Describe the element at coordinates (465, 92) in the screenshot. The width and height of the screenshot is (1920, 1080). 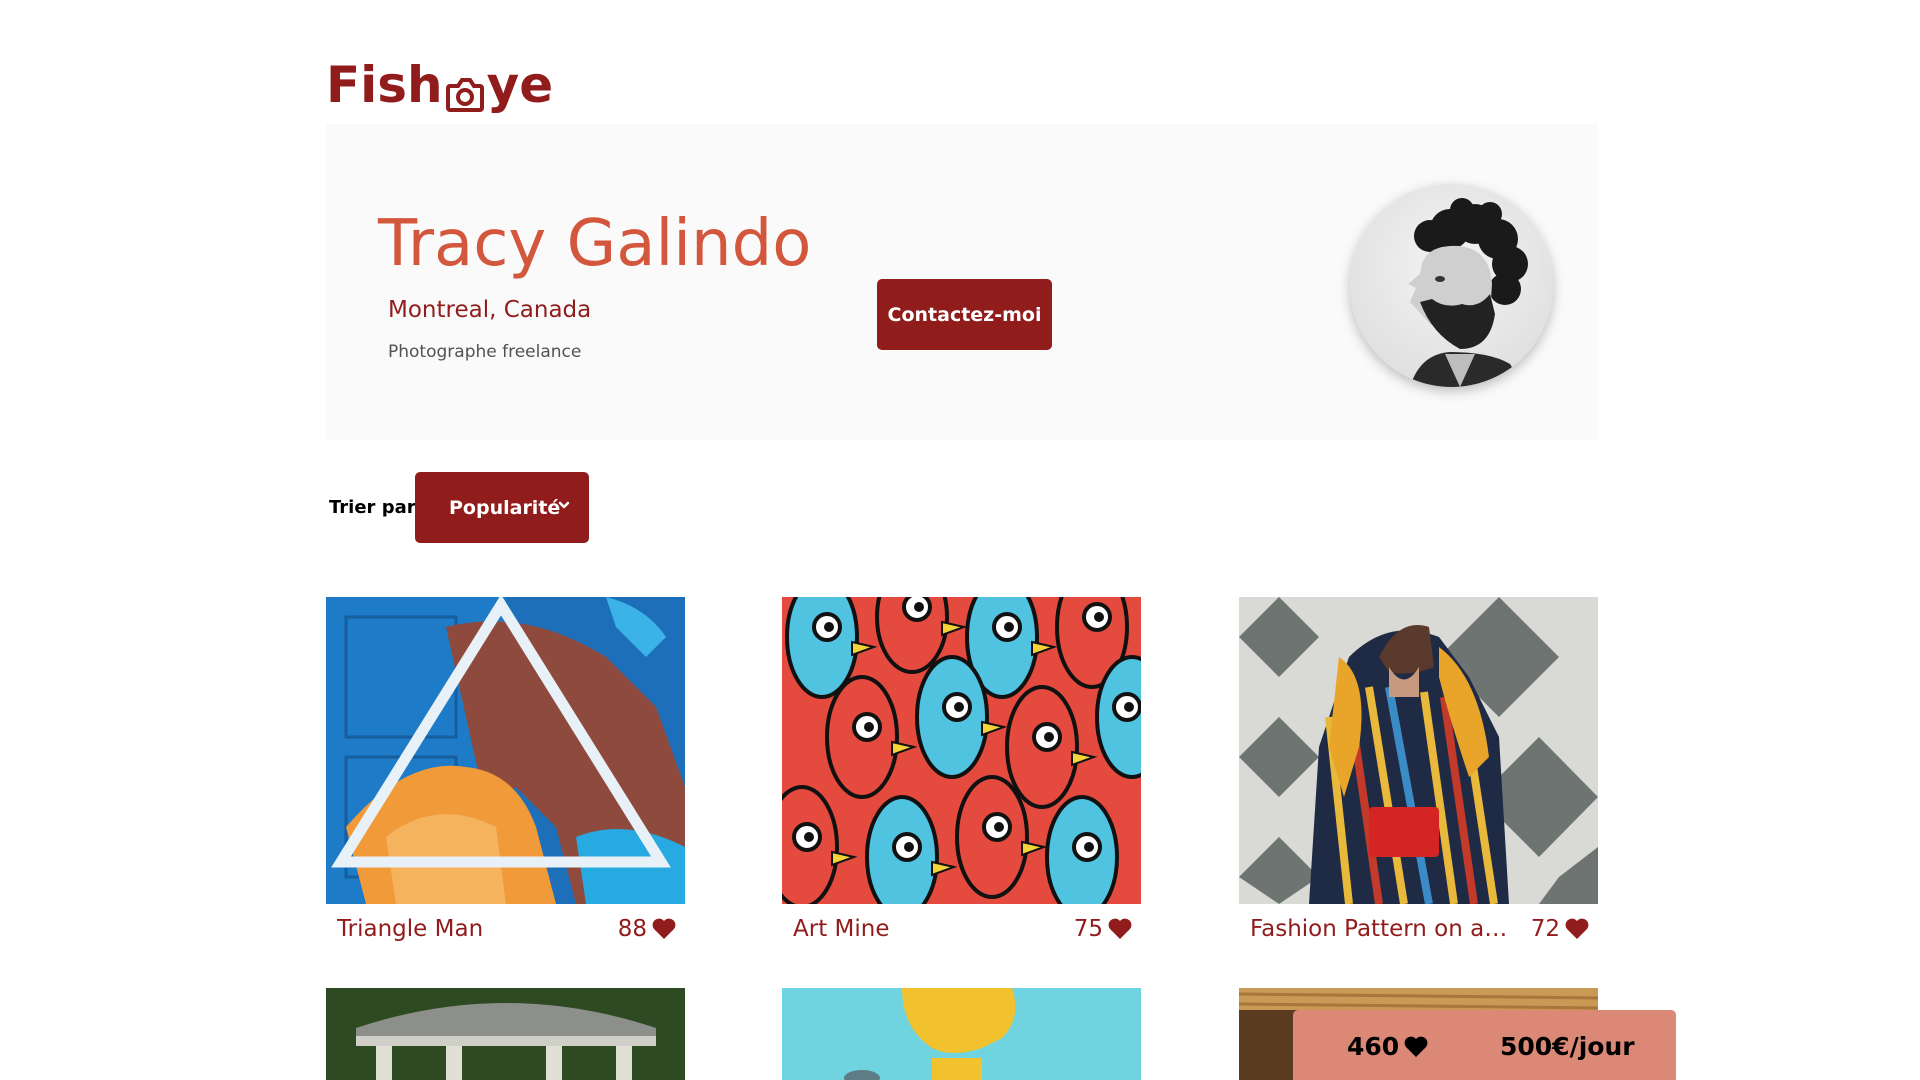
I see `camera-icon` at that location.